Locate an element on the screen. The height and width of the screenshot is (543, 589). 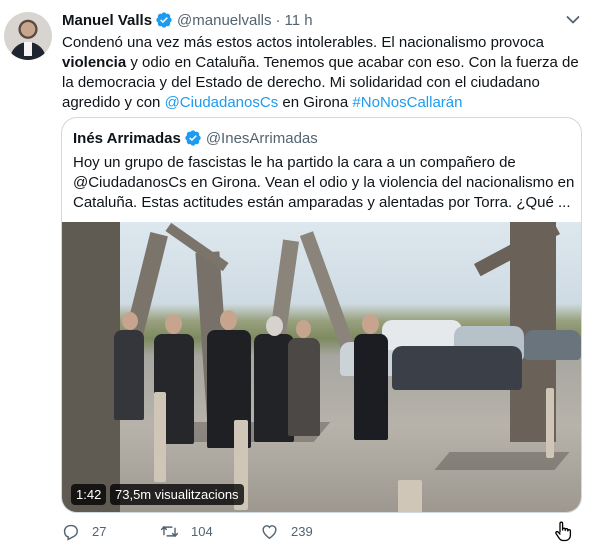
quoted-tweet-header: Inés Arrimadas @InesArrimadas is located at coordinates (195, 138).